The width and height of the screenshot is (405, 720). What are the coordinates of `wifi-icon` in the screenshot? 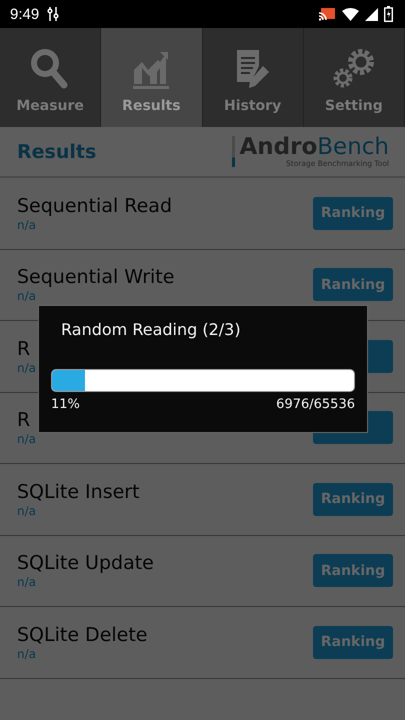 It's located at (350, 14).